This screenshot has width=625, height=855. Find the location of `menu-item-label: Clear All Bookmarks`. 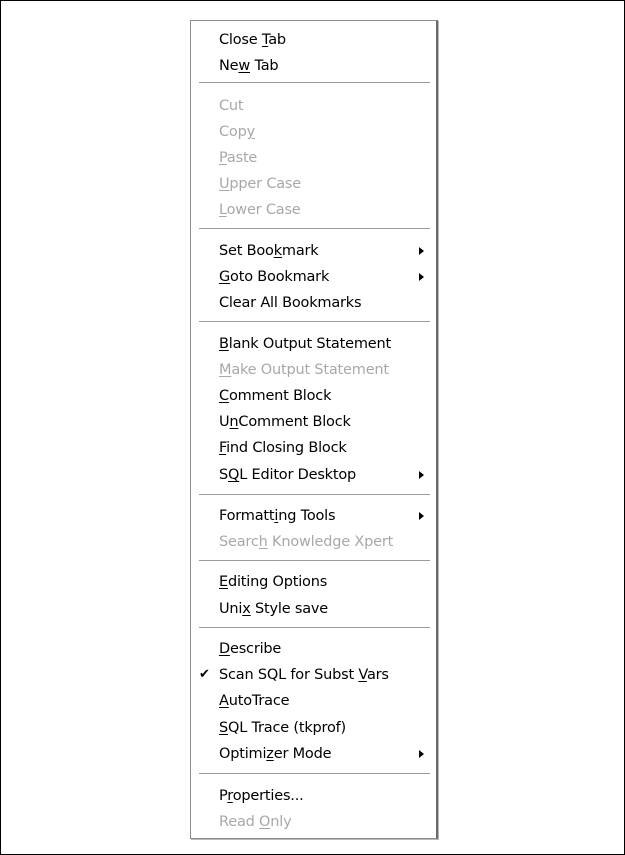

menu-item-label: Clear All Bookmarks is located at coordinates (290, 303).